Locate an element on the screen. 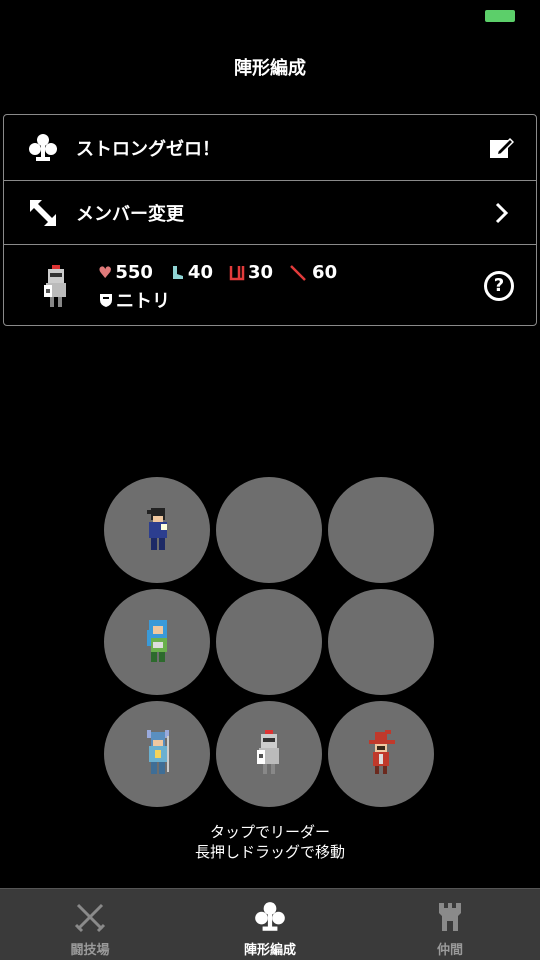 The width and height of the screenshot is (540, 960). hint-line-1: タップでリーダー is located at coordinates (269, 832).